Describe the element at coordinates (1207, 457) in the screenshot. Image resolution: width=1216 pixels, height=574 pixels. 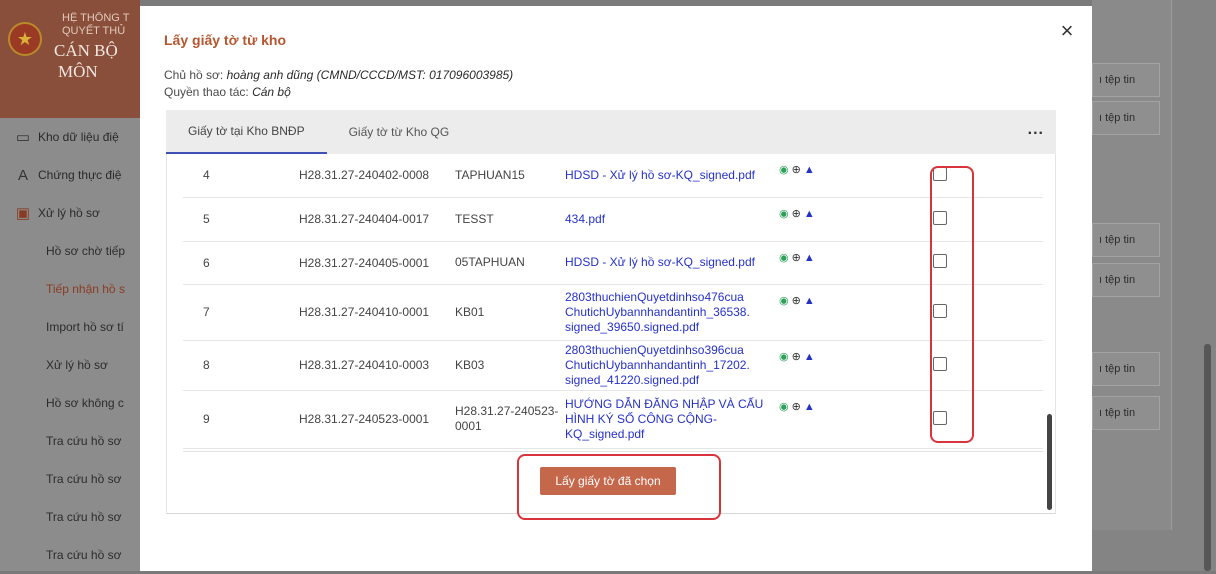
I see `page-scrollbar` at that location.